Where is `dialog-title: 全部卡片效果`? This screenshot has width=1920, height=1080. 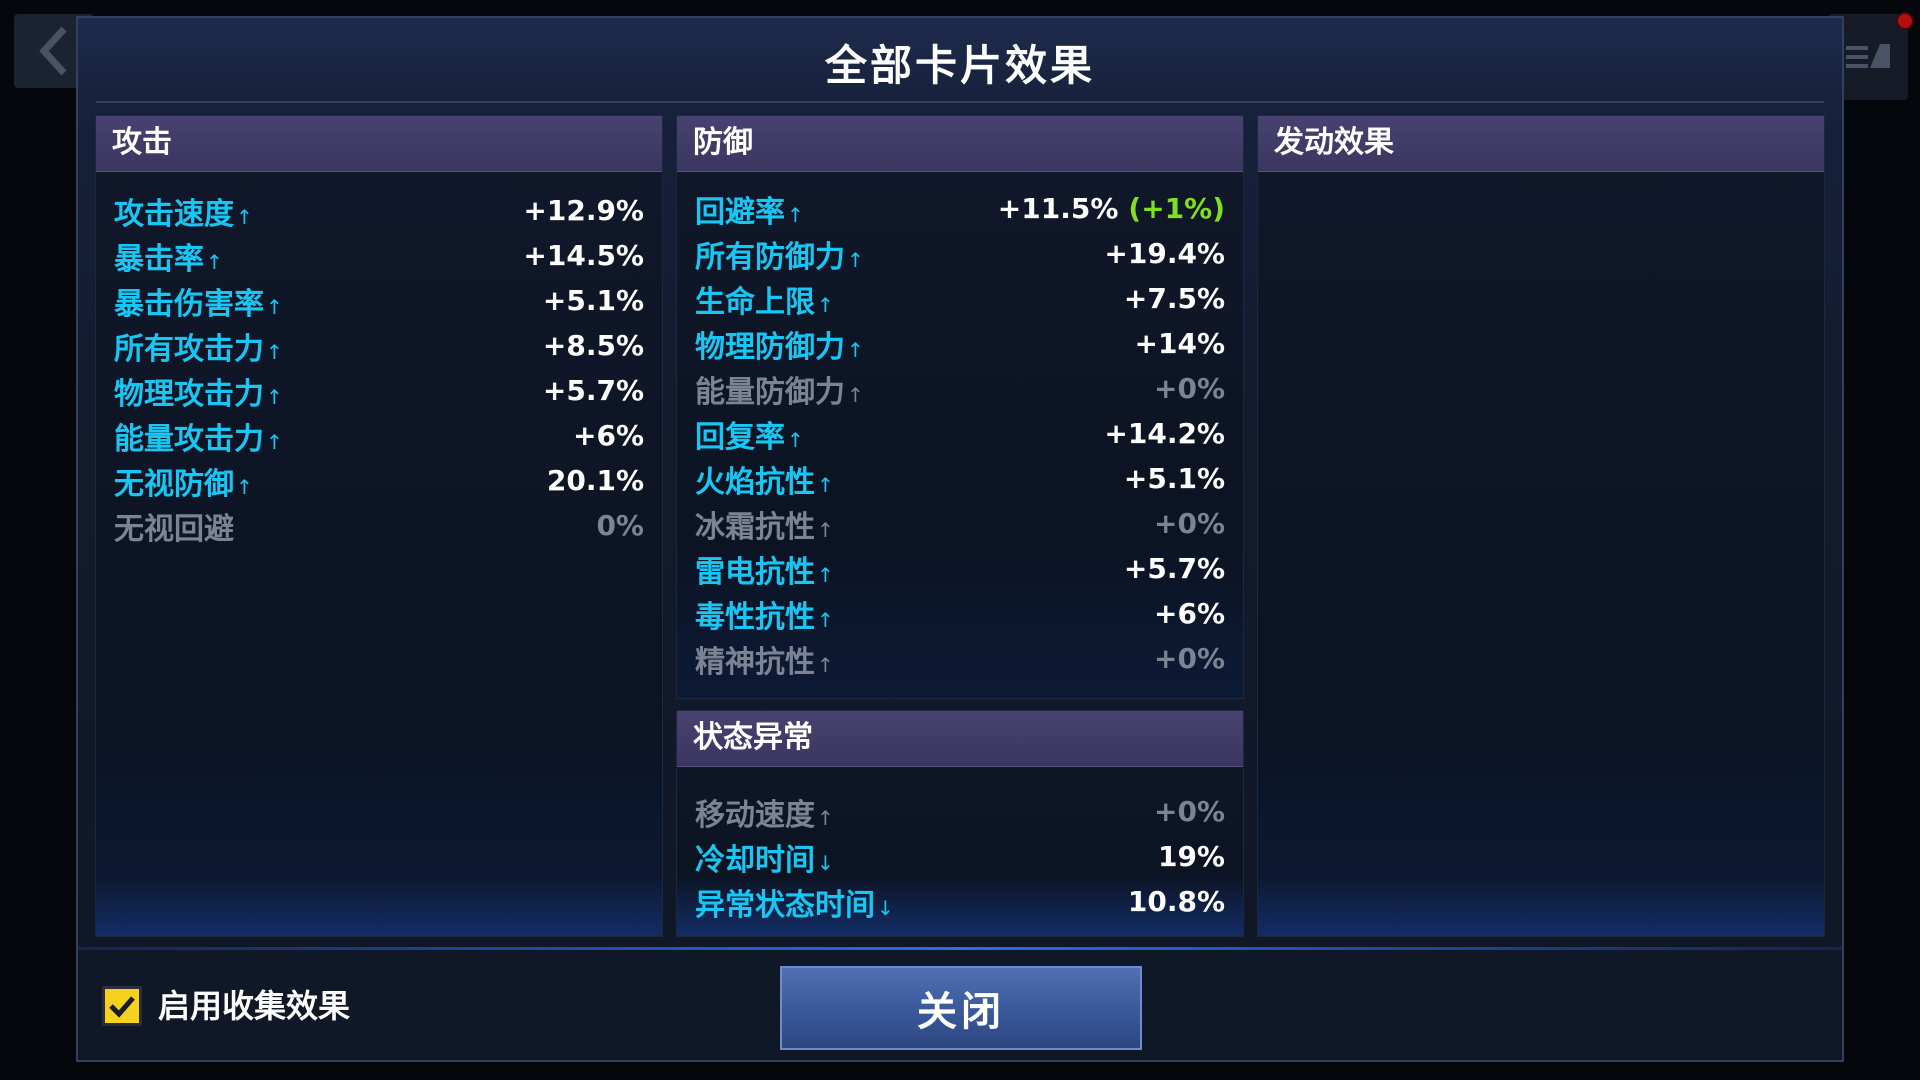
dialog-title: 全部卡片效果 is located at coordinates (959, 65).